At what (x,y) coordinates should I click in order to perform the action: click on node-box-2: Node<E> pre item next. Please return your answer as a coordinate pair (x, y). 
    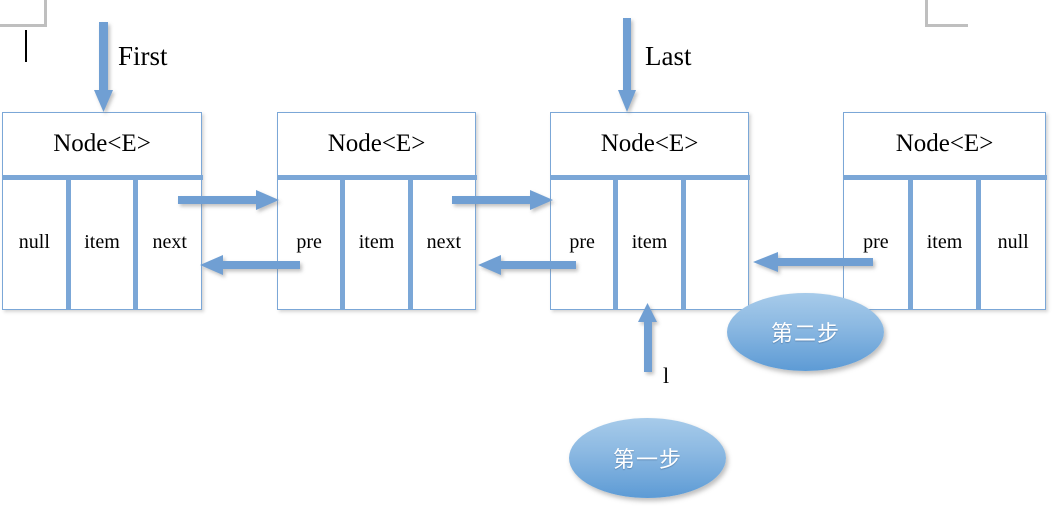
    Looking at the image, I should click on (376, 211).